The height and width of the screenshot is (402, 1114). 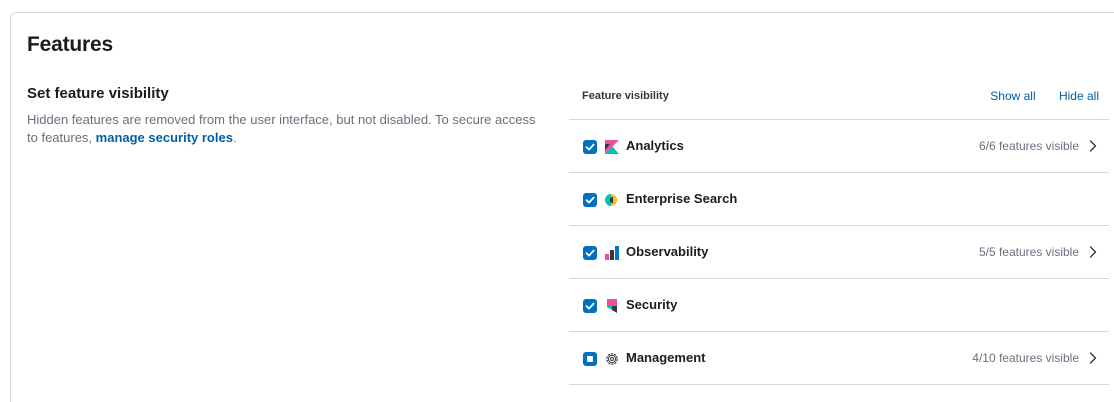 I want to click on page-title: Features, so click(x=70, y=44).